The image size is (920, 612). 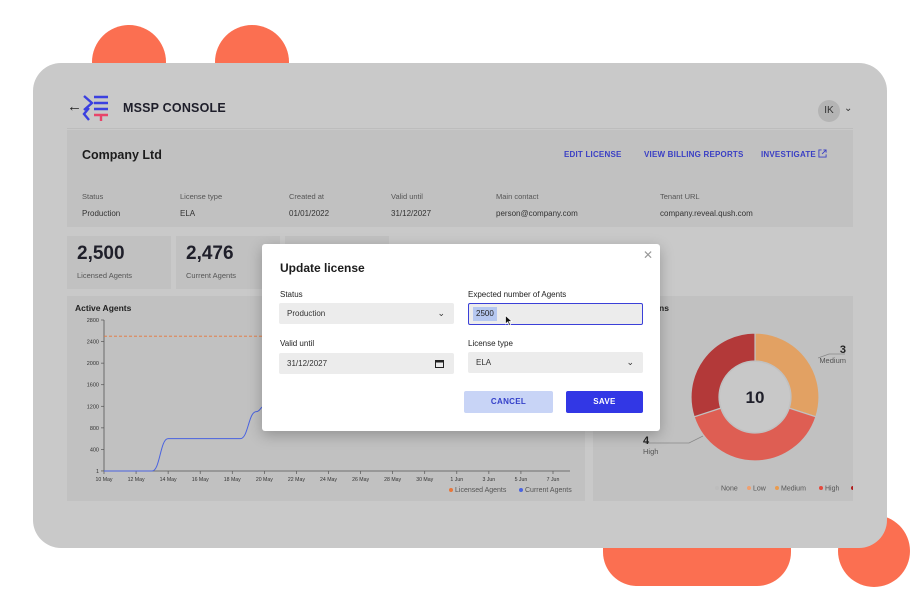 I want to click on x-tick-label: 3 Jun, so click(x=489, y=480).